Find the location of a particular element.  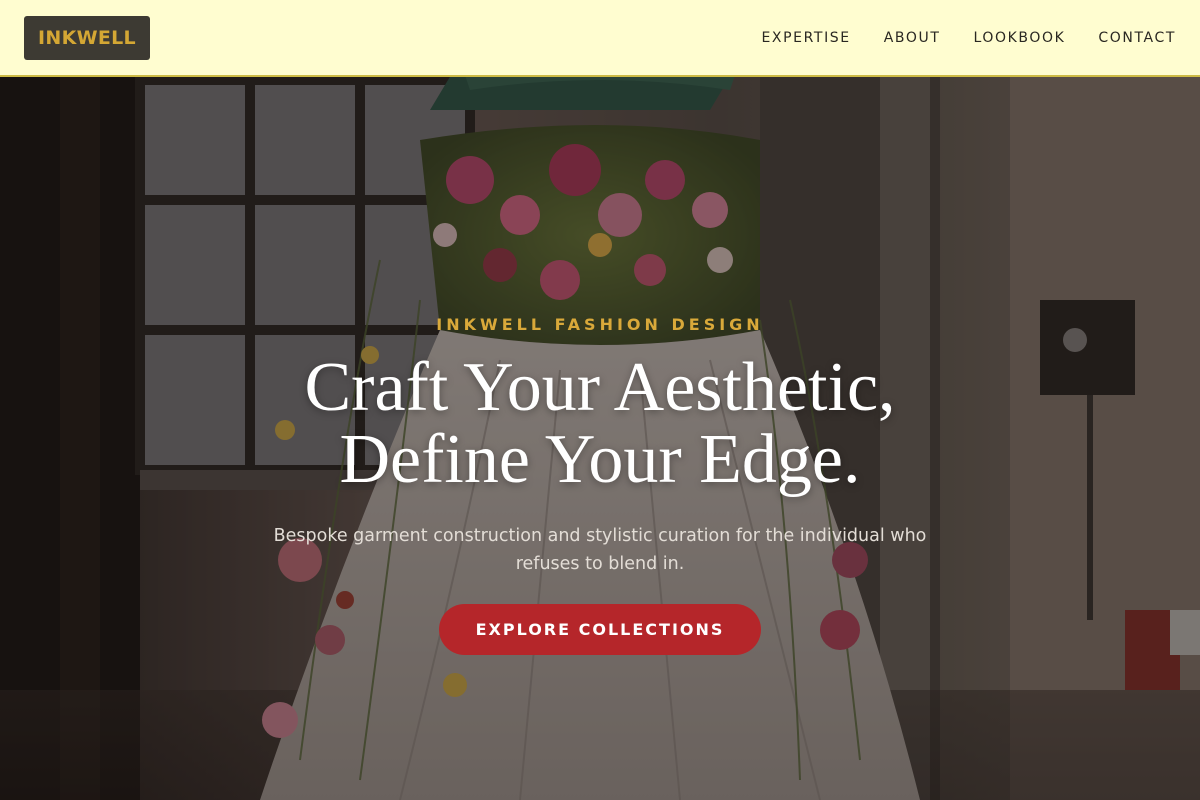

site-header: INKWELL EXPERTISE ABOUT LOOKBOOK CONTACT is located at coordinates (600, 38).